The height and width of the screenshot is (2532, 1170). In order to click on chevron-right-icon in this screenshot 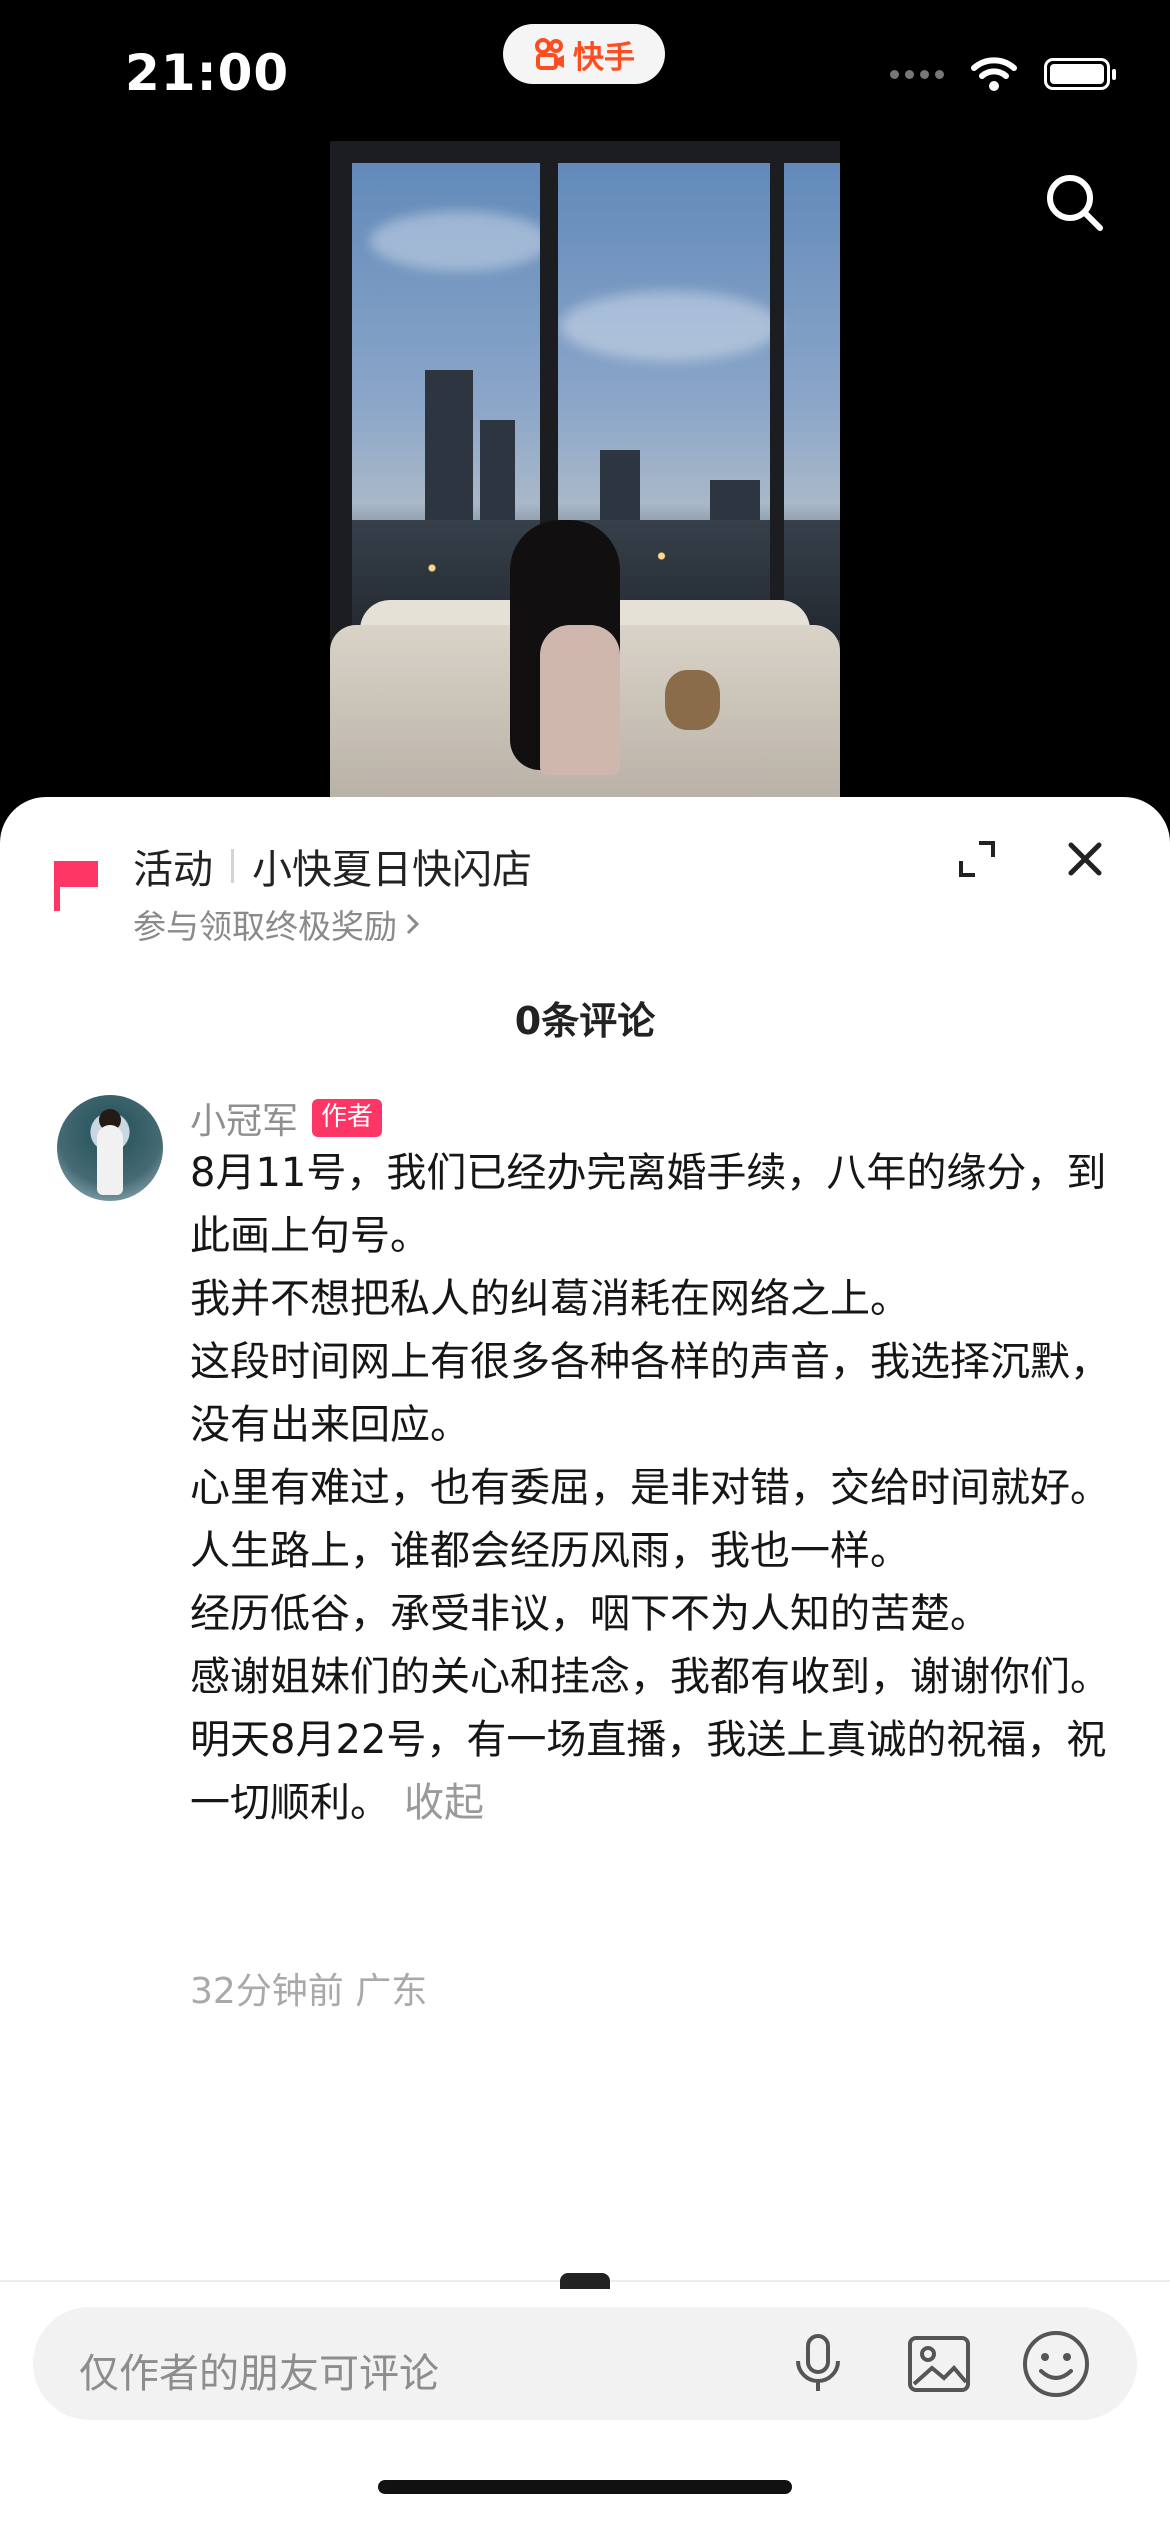, I will do `click(413, 924)`.